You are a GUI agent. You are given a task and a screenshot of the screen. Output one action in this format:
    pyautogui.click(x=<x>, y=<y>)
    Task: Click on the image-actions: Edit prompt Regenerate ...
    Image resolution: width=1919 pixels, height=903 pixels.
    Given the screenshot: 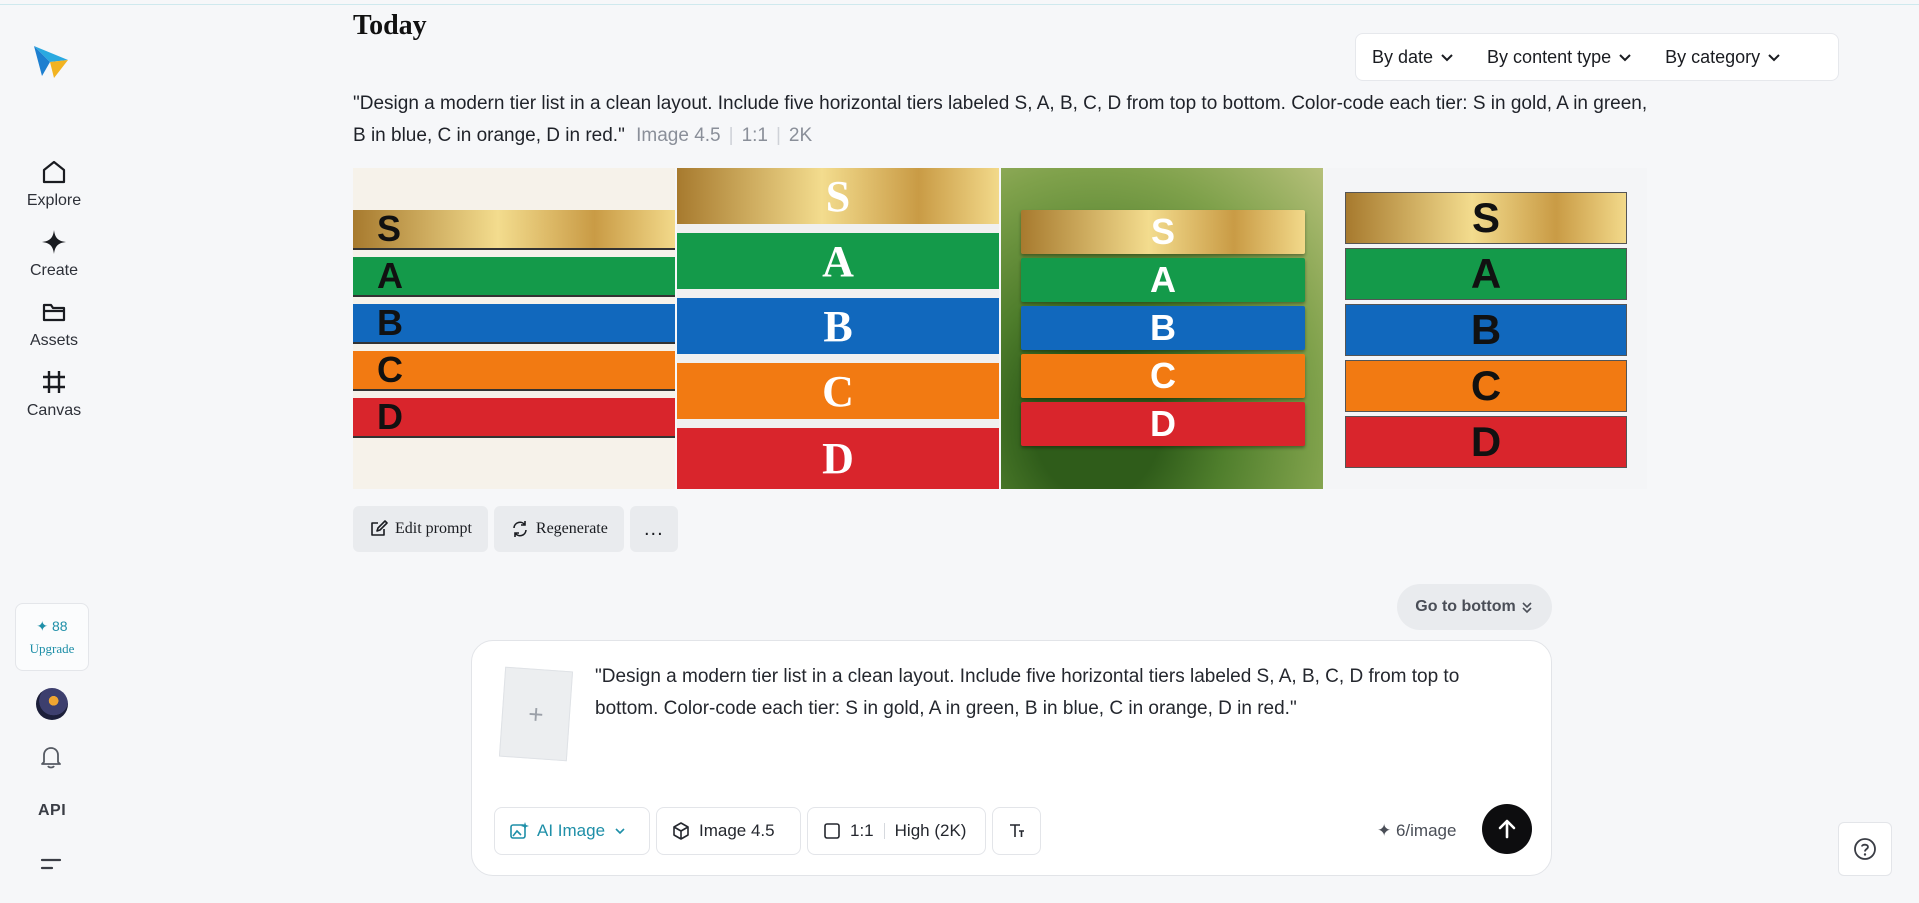 What is the action you would take?
    pyautogui.click(x=515, y=529)
    